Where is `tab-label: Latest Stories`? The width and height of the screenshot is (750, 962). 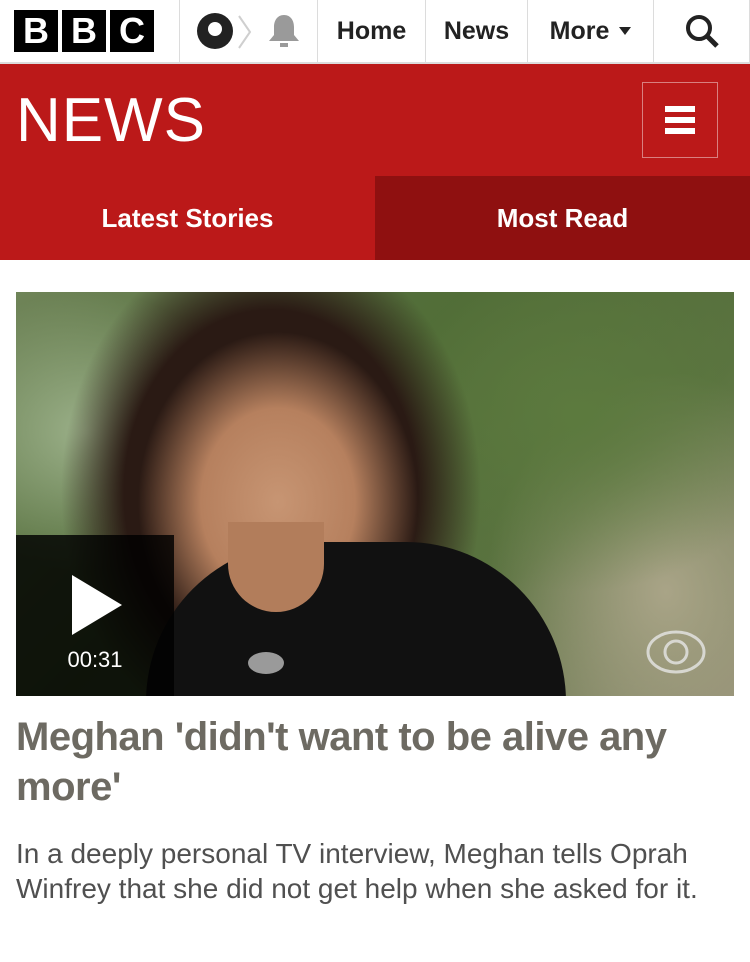 tab-label: Latest Stories is located at coordinates (187, 217).